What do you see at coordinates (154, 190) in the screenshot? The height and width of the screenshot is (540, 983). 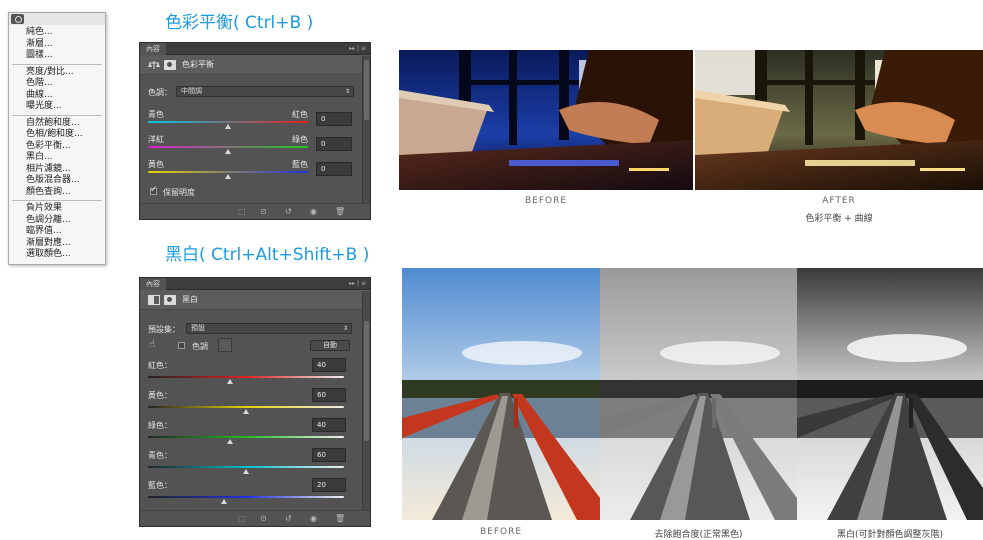 I see `checkmark-icon: ✓` at bounding box center [154, 190].